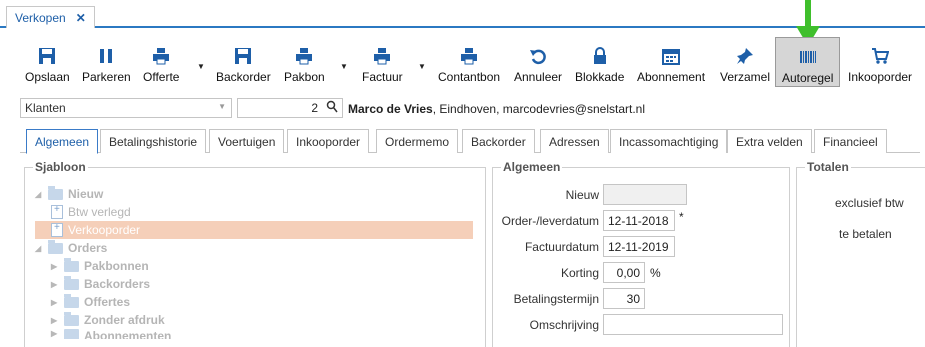 The width and height of the screenshot is (925, 347). Describe the element at coordinates (417, 141) in the screenshot. I see `tab-ordermemo: Ordermemo` at that location.